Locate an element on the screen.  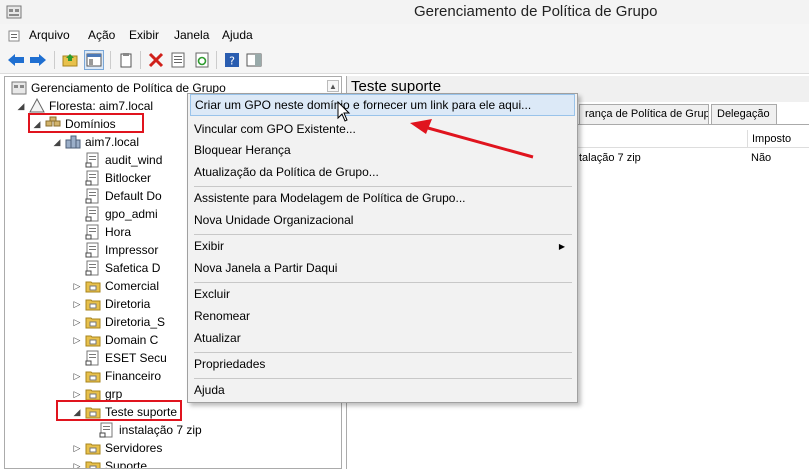
tree-ou: ▷ Servidores is located at coordinates (117, 448).